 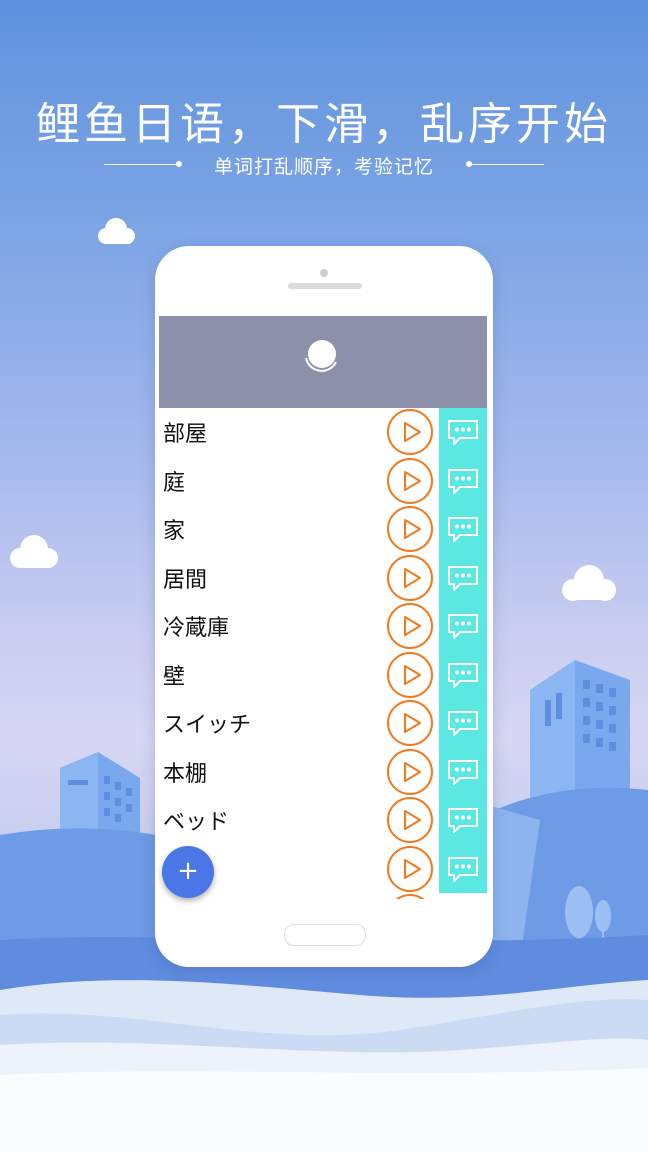 I want to click on list-item: 冷蔵庫, so click(x=323, y=626).